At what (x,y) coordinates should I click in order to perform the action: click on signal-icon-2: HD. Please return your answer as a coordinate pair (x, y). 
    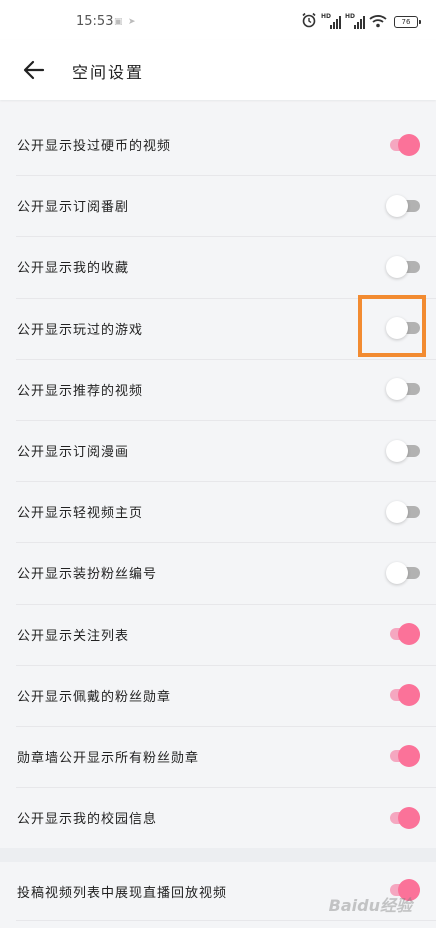
    Looking at the image, I should click on (355, 21).